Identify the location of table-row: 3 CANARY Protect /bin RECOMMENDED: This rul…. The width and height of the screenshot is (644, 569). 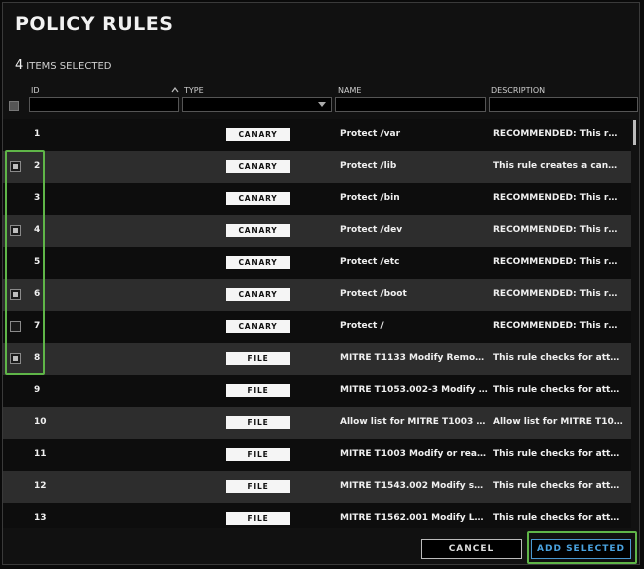
(317, 199).